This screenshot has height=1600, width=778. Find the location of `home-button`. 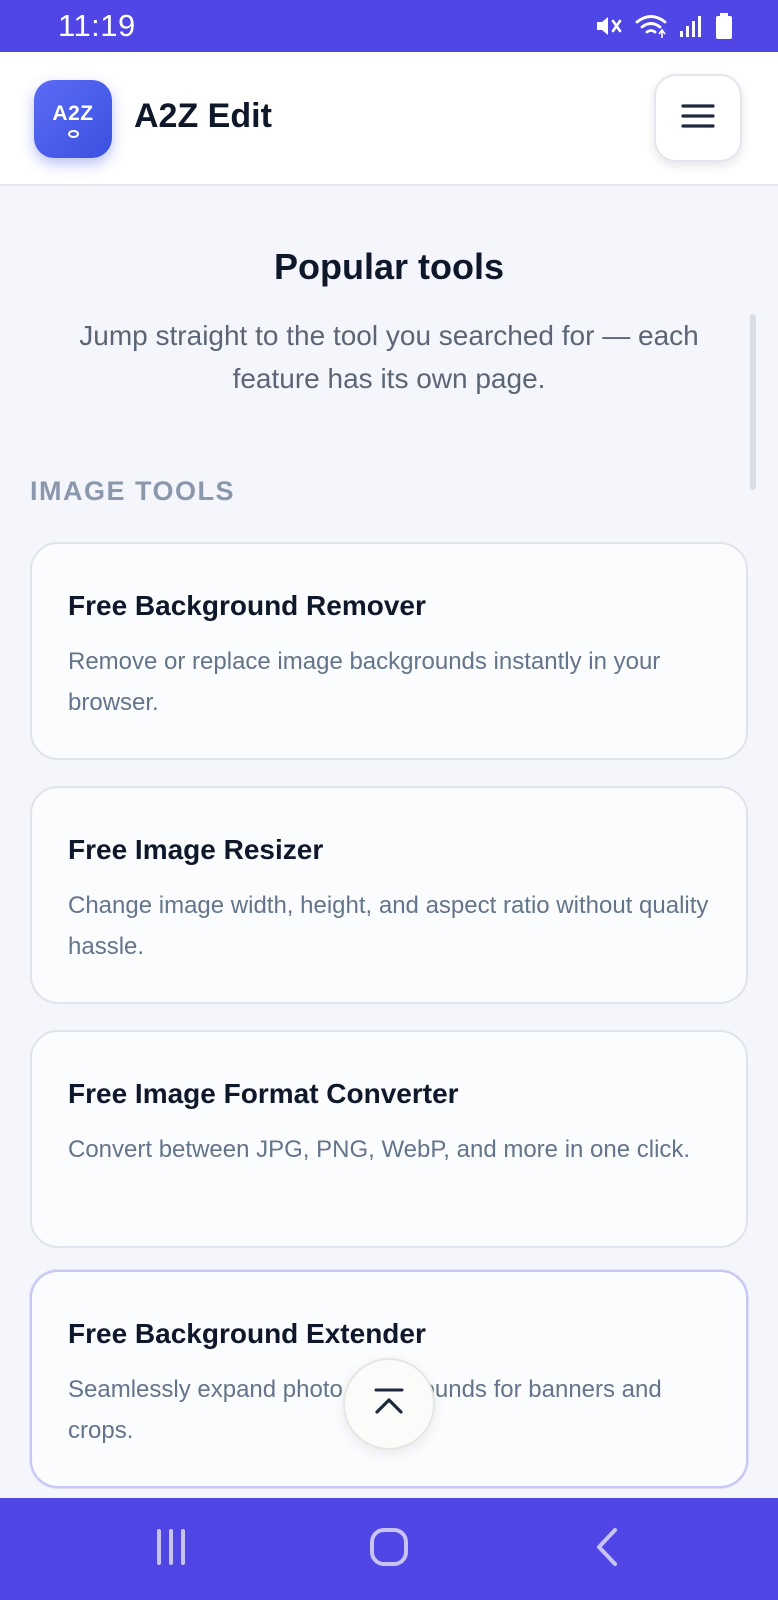

home-button is located at coordinates (389, 1549).